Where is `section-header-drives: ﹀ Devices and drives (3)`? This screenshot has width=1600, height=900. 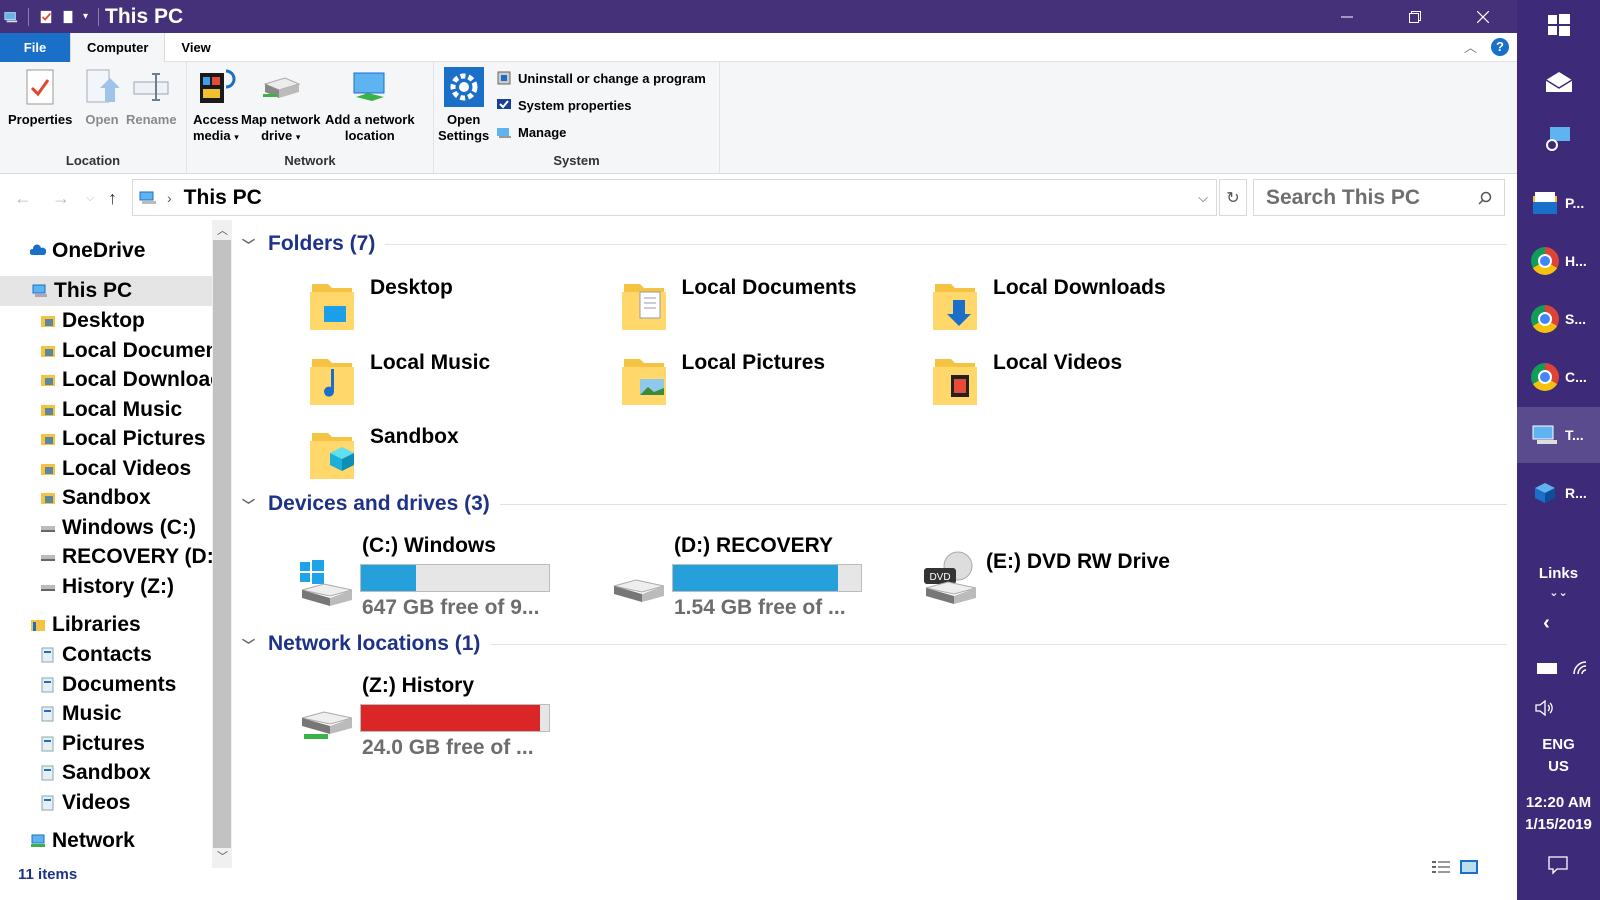
section-header-drives: ﹀ Devices and drives (3) is located at coordinates (874, 504).